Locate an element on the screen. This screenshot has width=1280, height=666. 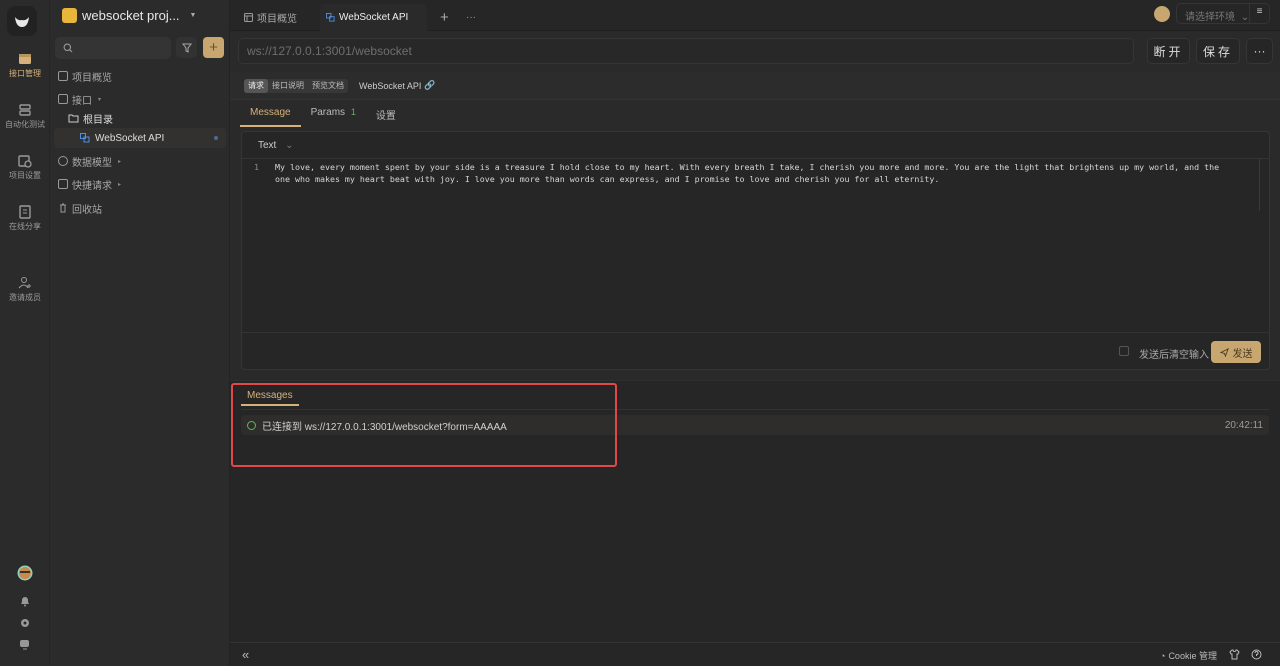
tree-search-input is located at coordinates (113, 48).